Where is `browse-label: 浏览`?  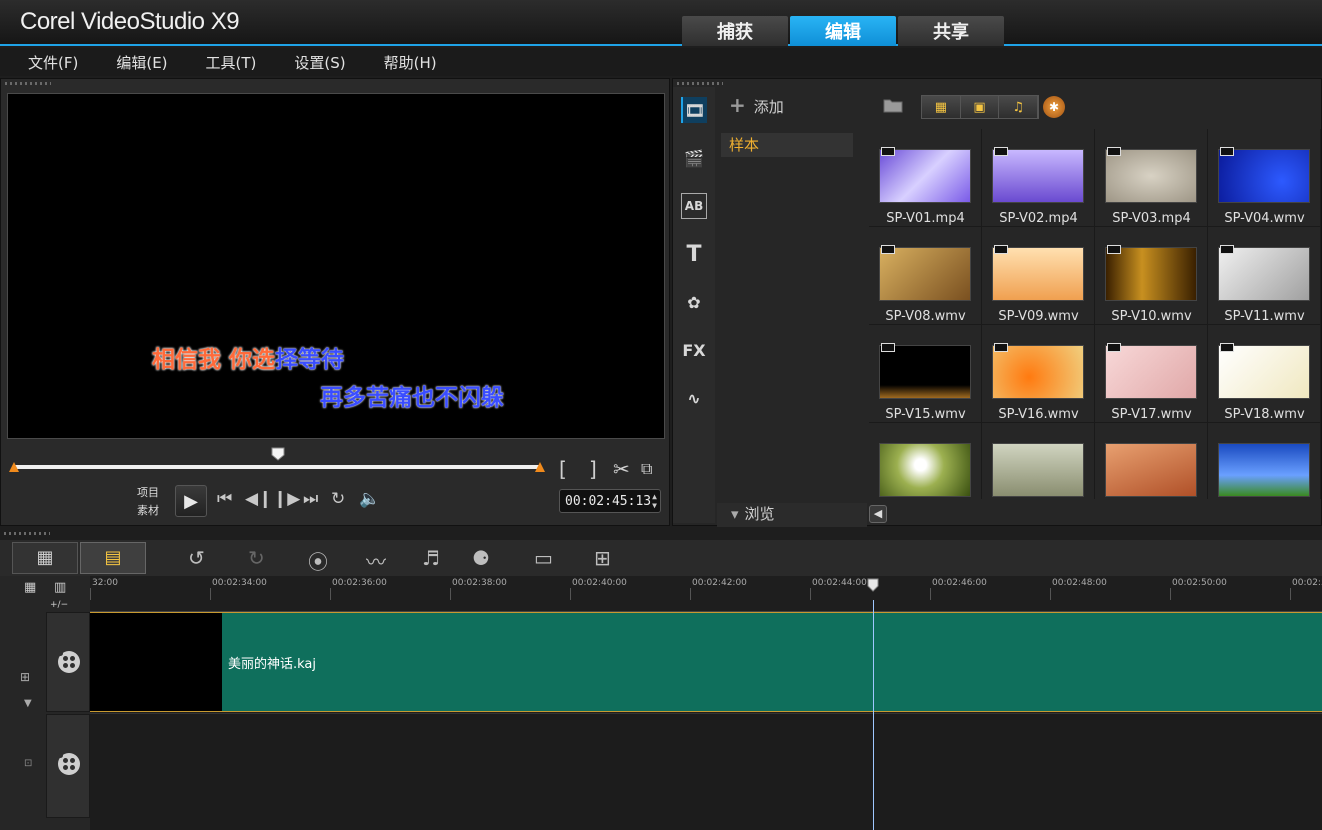 browse-label: 浏览 is located at coordinates (759, 514).